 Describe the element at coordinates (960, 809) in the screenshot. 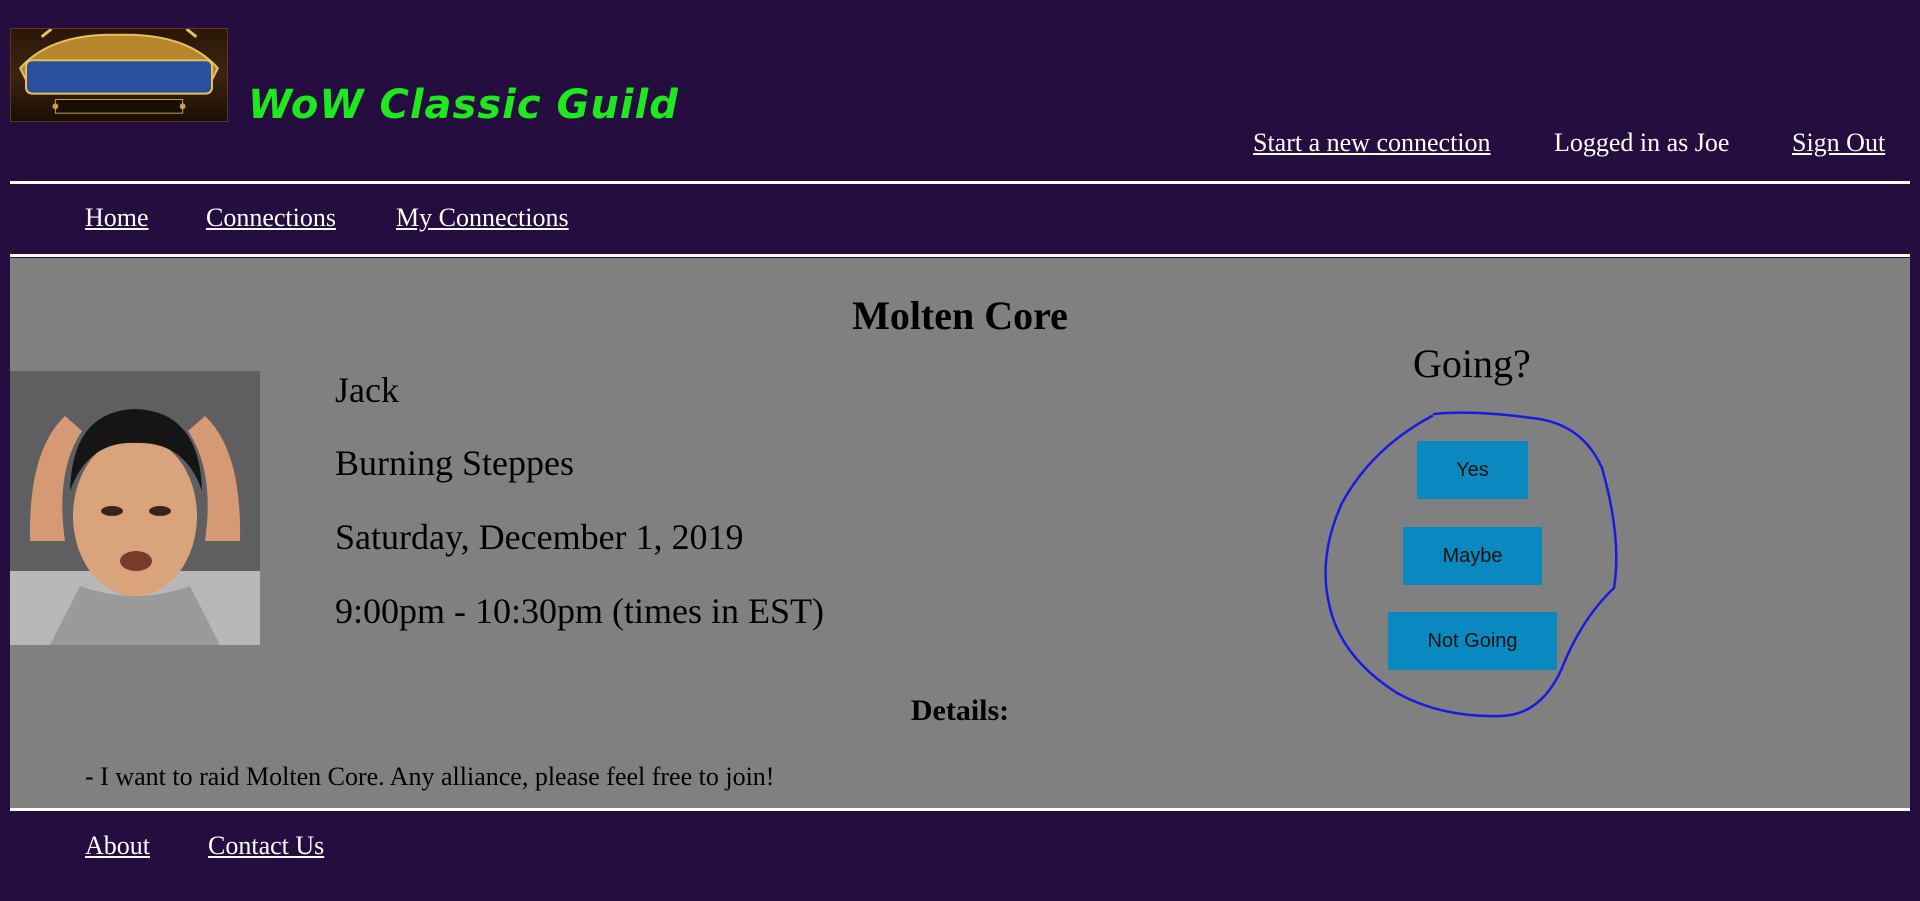

I see `footer-divider` at that location.